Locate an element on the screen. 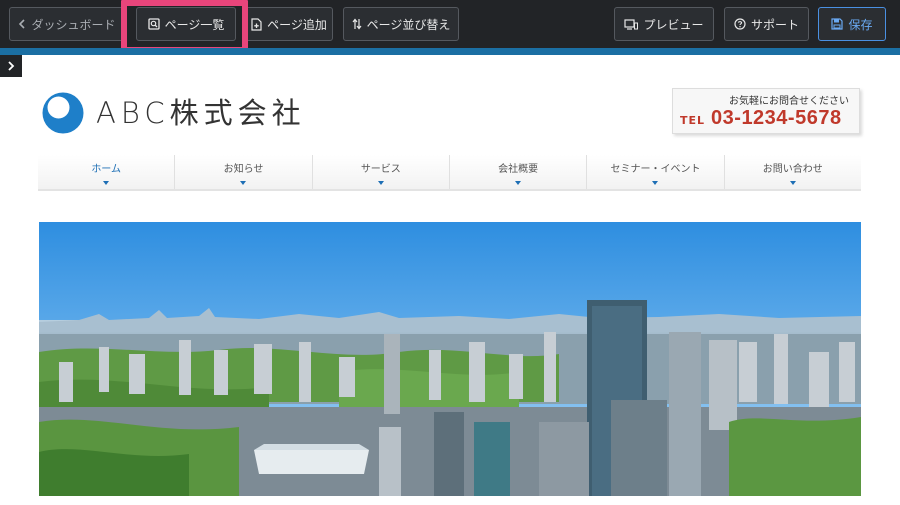  global-nav: ホーム お知らせ サービス 会社概要 セミナー・イベント お問い合わせ is located at coordinates (449, 173).